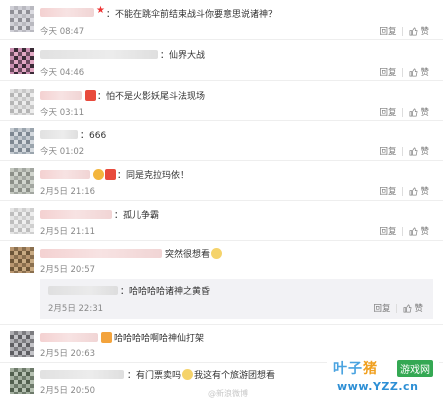 The width and height of the screenshot is (443, 400). I want to click on comment-text: ：仙界大战, so click(183, 56).